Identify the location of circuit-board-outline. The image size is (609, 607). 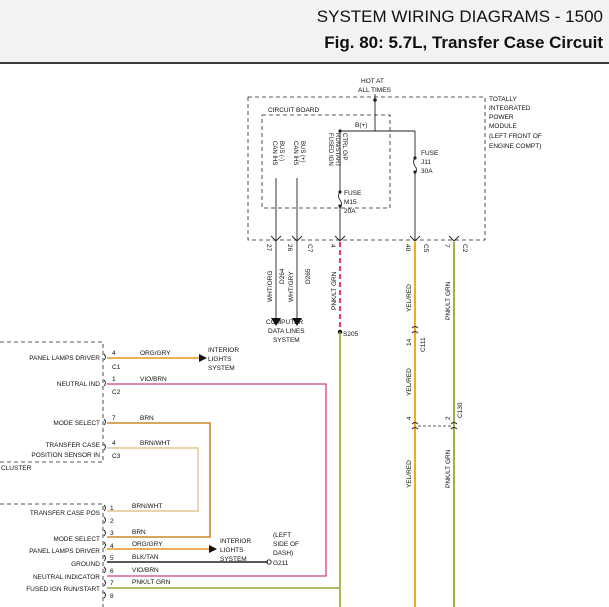
(326, 161).